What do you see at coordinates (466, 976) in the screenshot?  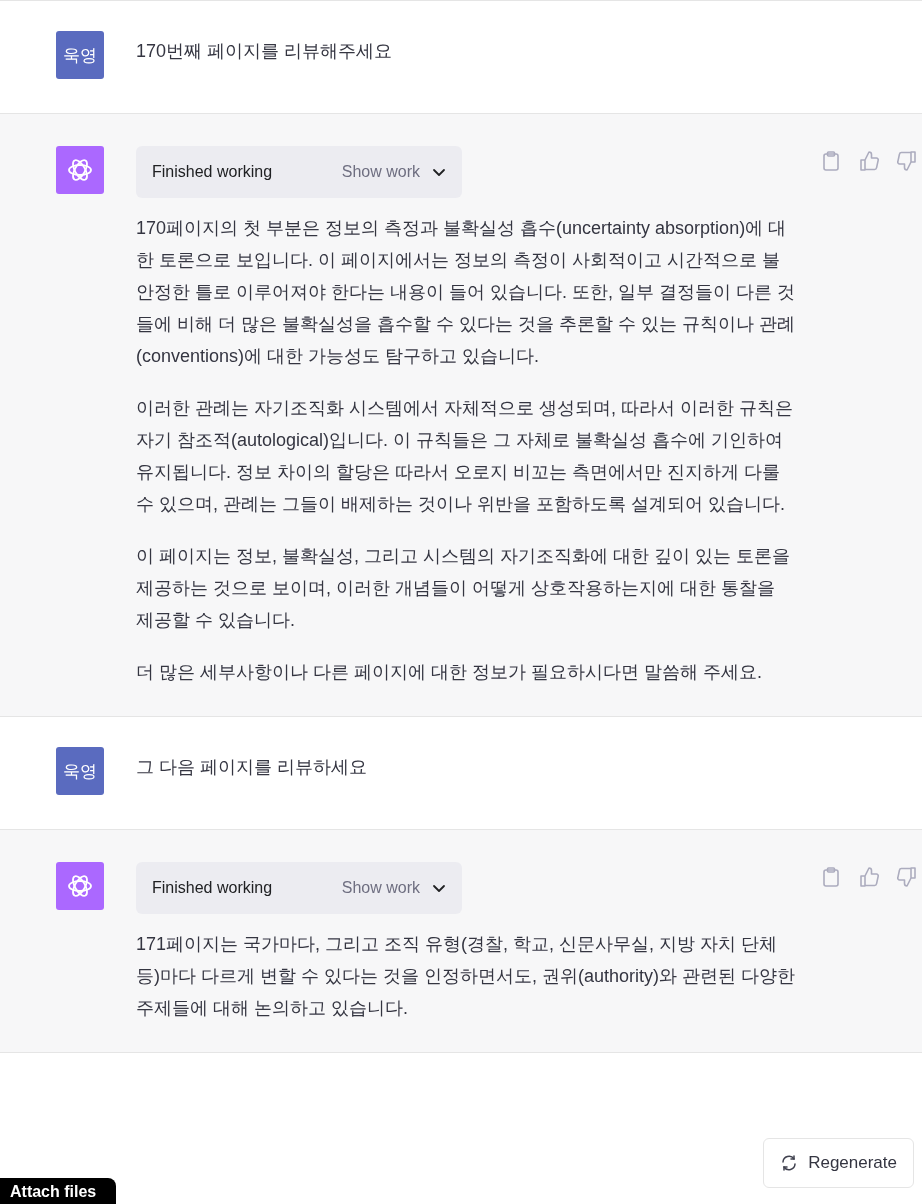 I see `message-paragraph: 171페이지는 국가마다, 그리고 조직 유형(경찰, 학교, 신문사무실, 지방 자치 단체 등)마다 다르게 변할 수 있다는 것을 인정하면서도, 권위(authority)와 관련된 다양한 주제들에 대해 논의하고 있습니다.` at bounding box center [466, 976].